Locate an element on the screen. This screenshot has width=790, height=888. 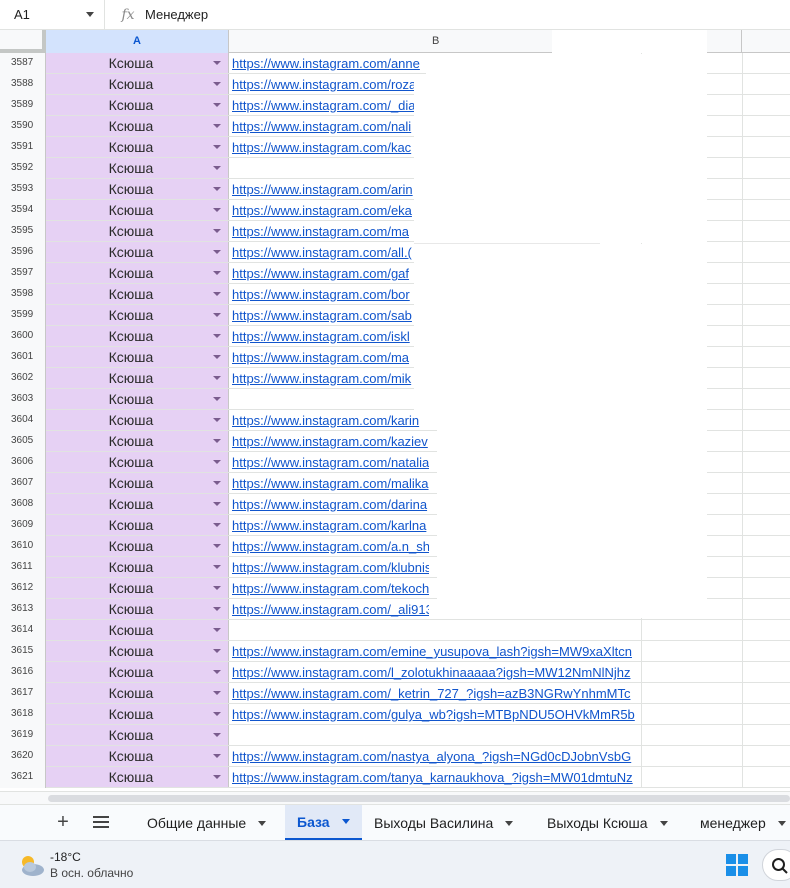
row-number: 3619 is located at coordinates (23, 735).